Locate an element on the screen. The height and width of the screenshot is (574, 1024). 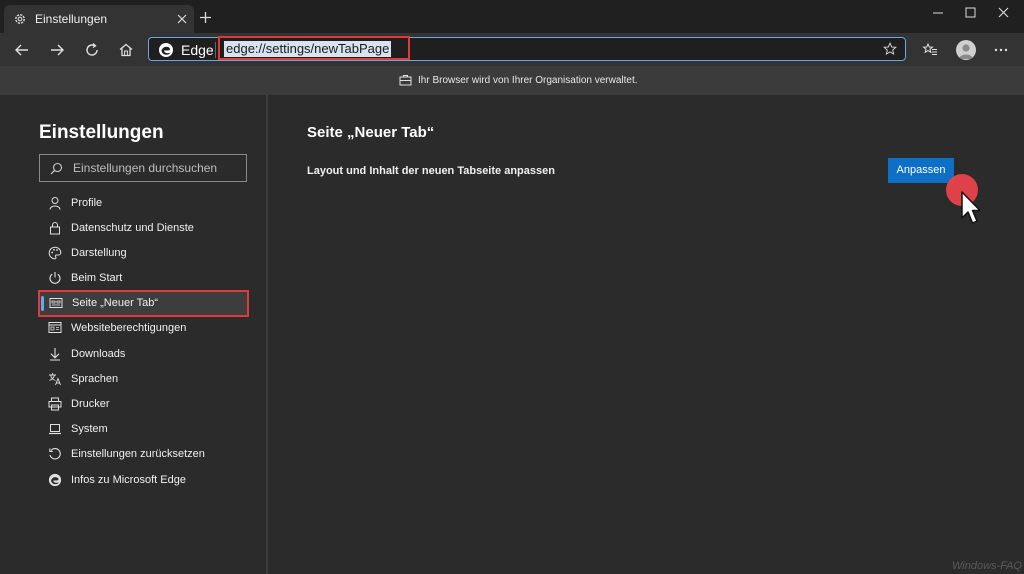
sidebar-item-label: Sprachen is located at coordinates (95, 379).